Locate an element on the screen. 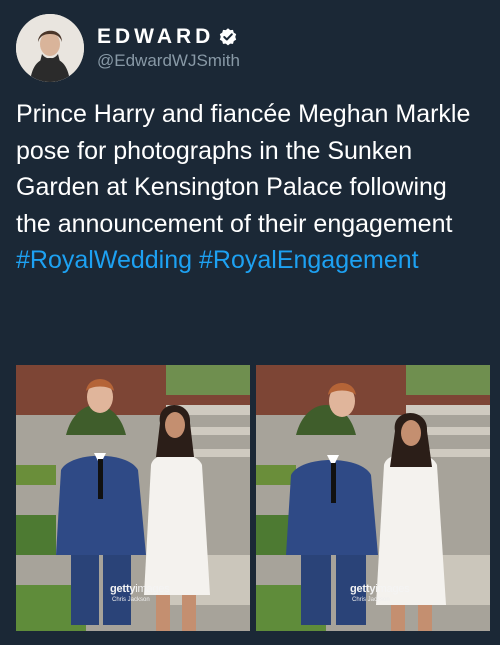  verified-badge-icon is located at coordinates (228, 37).